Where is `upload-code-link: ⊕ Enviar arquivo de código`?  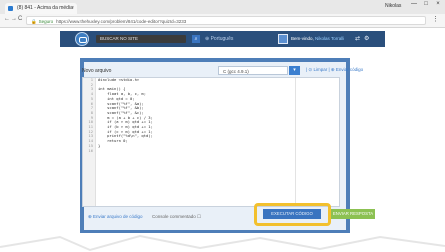
upload-code-link: ⊕ Enviar arquivo de código is located at coordinates (115, 217).